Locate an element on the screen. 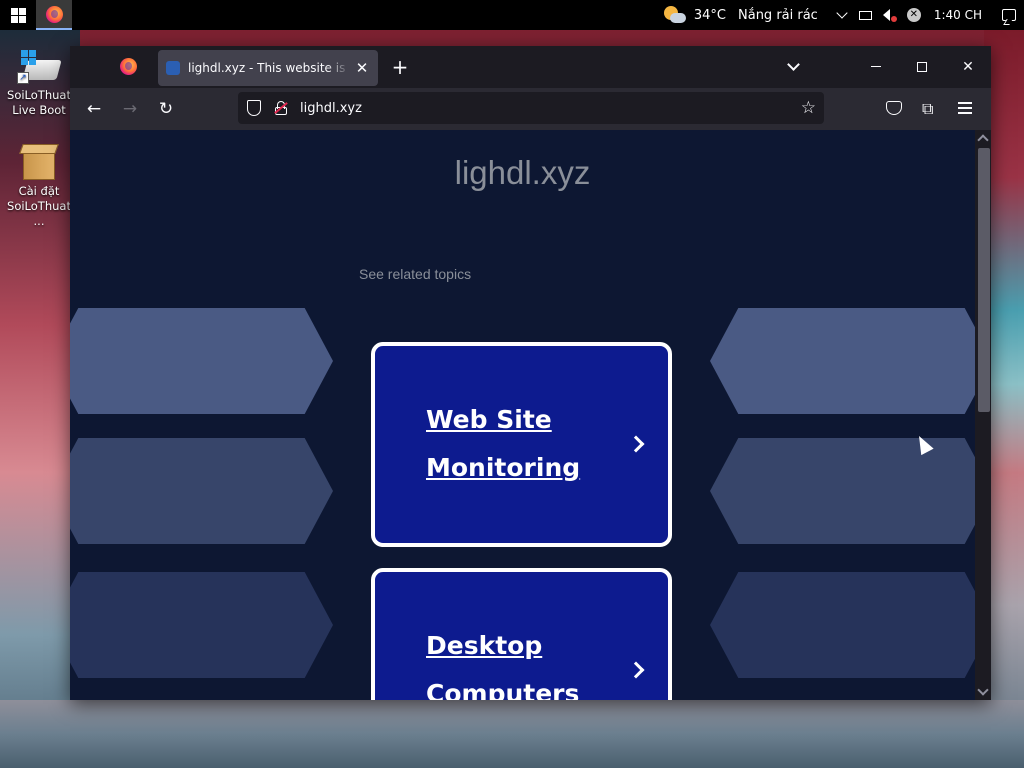  list-all-tabs-button is located at coordinates (793, 68).